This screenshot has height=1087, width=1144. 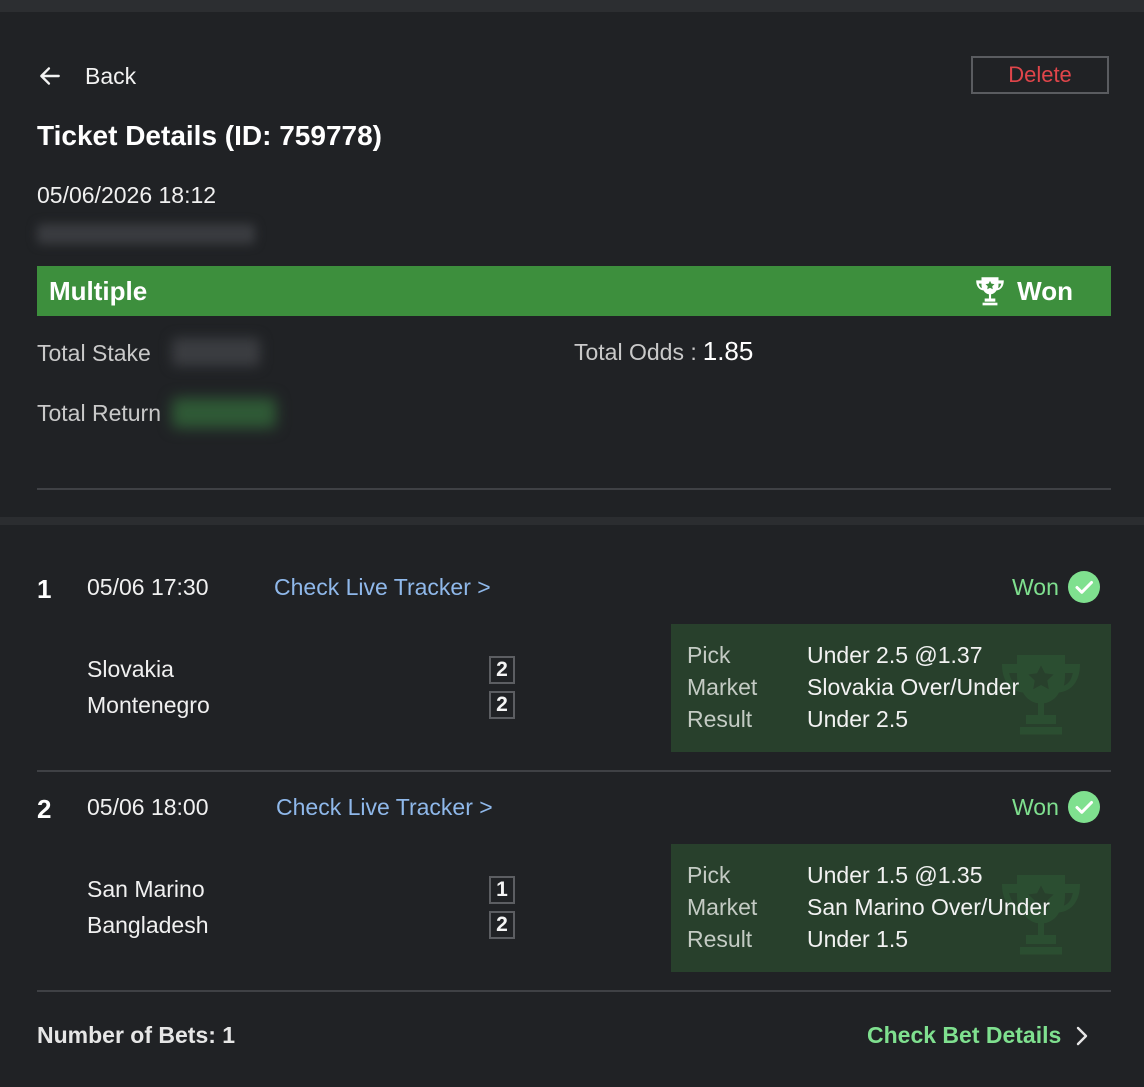 What do you see at coordinates (574, 991) in the screenshot?
I see `footer-separator` at bounding box center [574, 991].